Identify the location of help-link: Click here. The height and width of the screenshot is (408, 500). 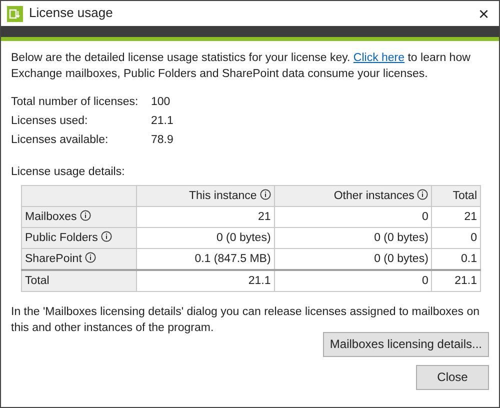
(379, 58).